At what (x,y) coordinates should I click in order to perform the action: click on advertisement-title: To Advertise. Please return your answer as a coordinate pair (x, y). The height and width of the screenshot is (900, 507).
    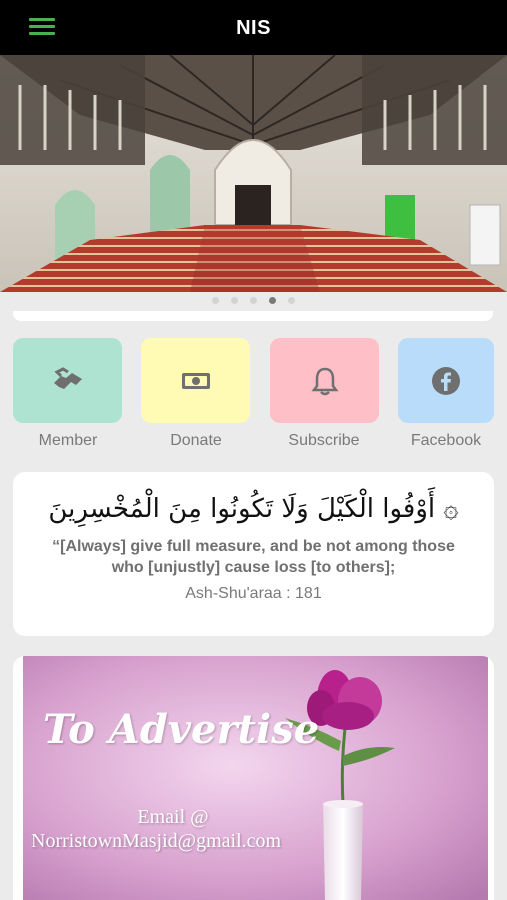
    Looking at the image, I should click on (181, 729).